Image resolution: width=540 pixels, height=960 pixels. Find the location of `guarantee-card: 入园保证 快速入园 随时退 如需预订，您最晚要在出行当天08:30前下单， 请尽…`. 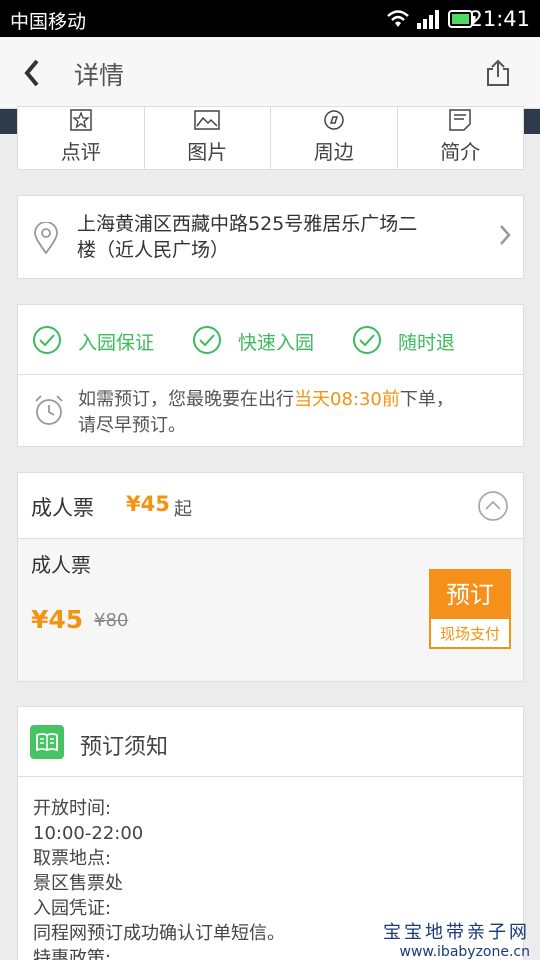

guarantee-card: 入园保证 快速入园 随时退 如需预订，您最晚要在出行当天08:30前下单， 请尽… is located at coordinates (270, 375).